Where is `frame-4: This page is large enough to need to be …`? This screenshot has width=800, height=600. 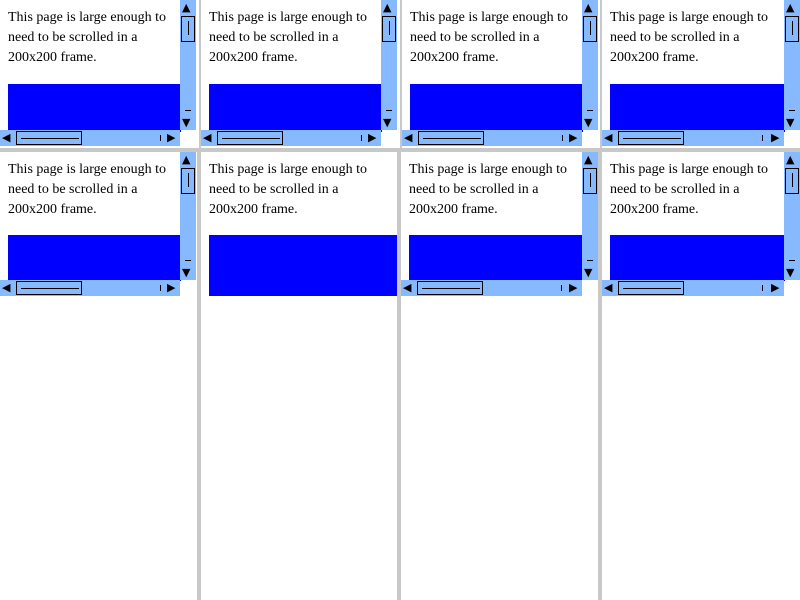
frame-4: This page is large enough to need to be … is located at coordinates (701, 73).